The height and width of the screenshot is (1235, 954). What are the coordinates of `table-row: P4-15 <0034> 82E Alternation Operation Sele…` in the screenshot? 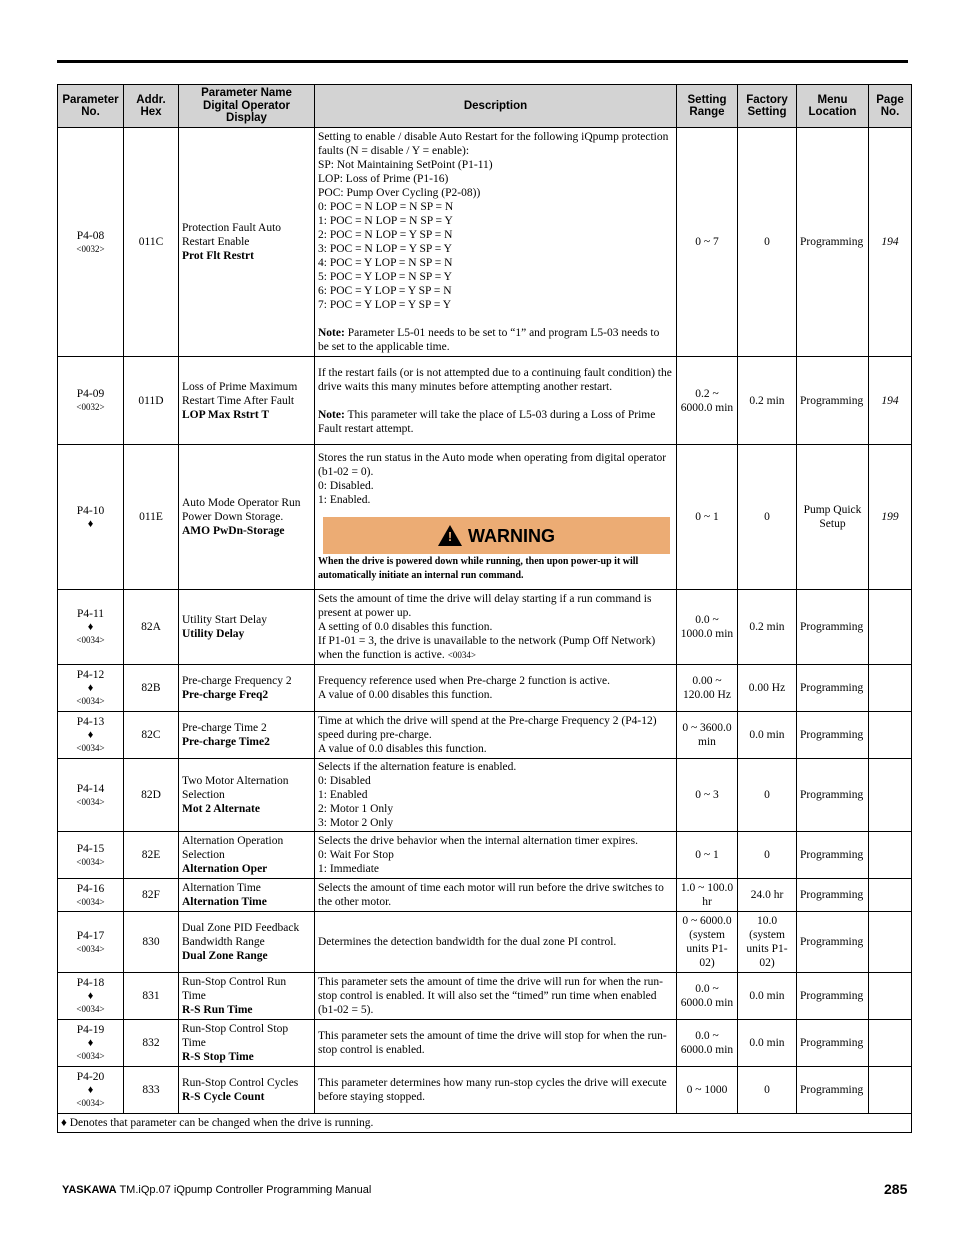 It's located at (484, 855).